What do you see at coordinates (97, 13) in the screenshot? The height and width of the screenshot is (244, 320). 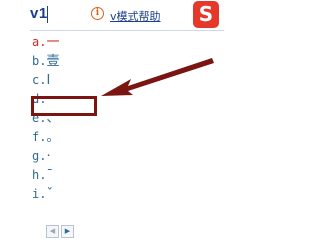 I see `info-icon: i` at bounding box center [97, 13].